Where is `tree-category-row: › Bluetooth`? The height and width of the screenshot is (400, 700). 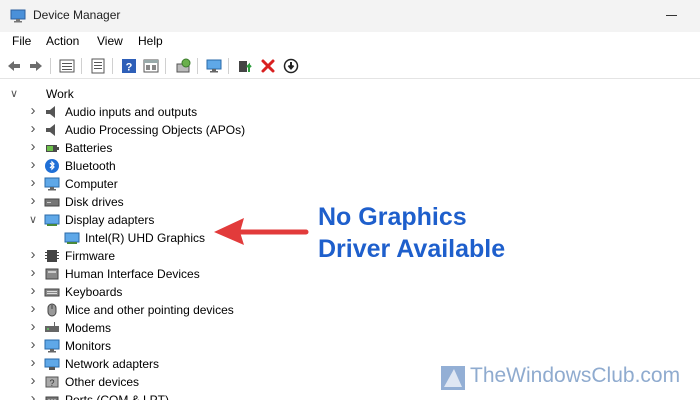
tree-category-row: › Bluetooth is located at coordinates (150, 166).